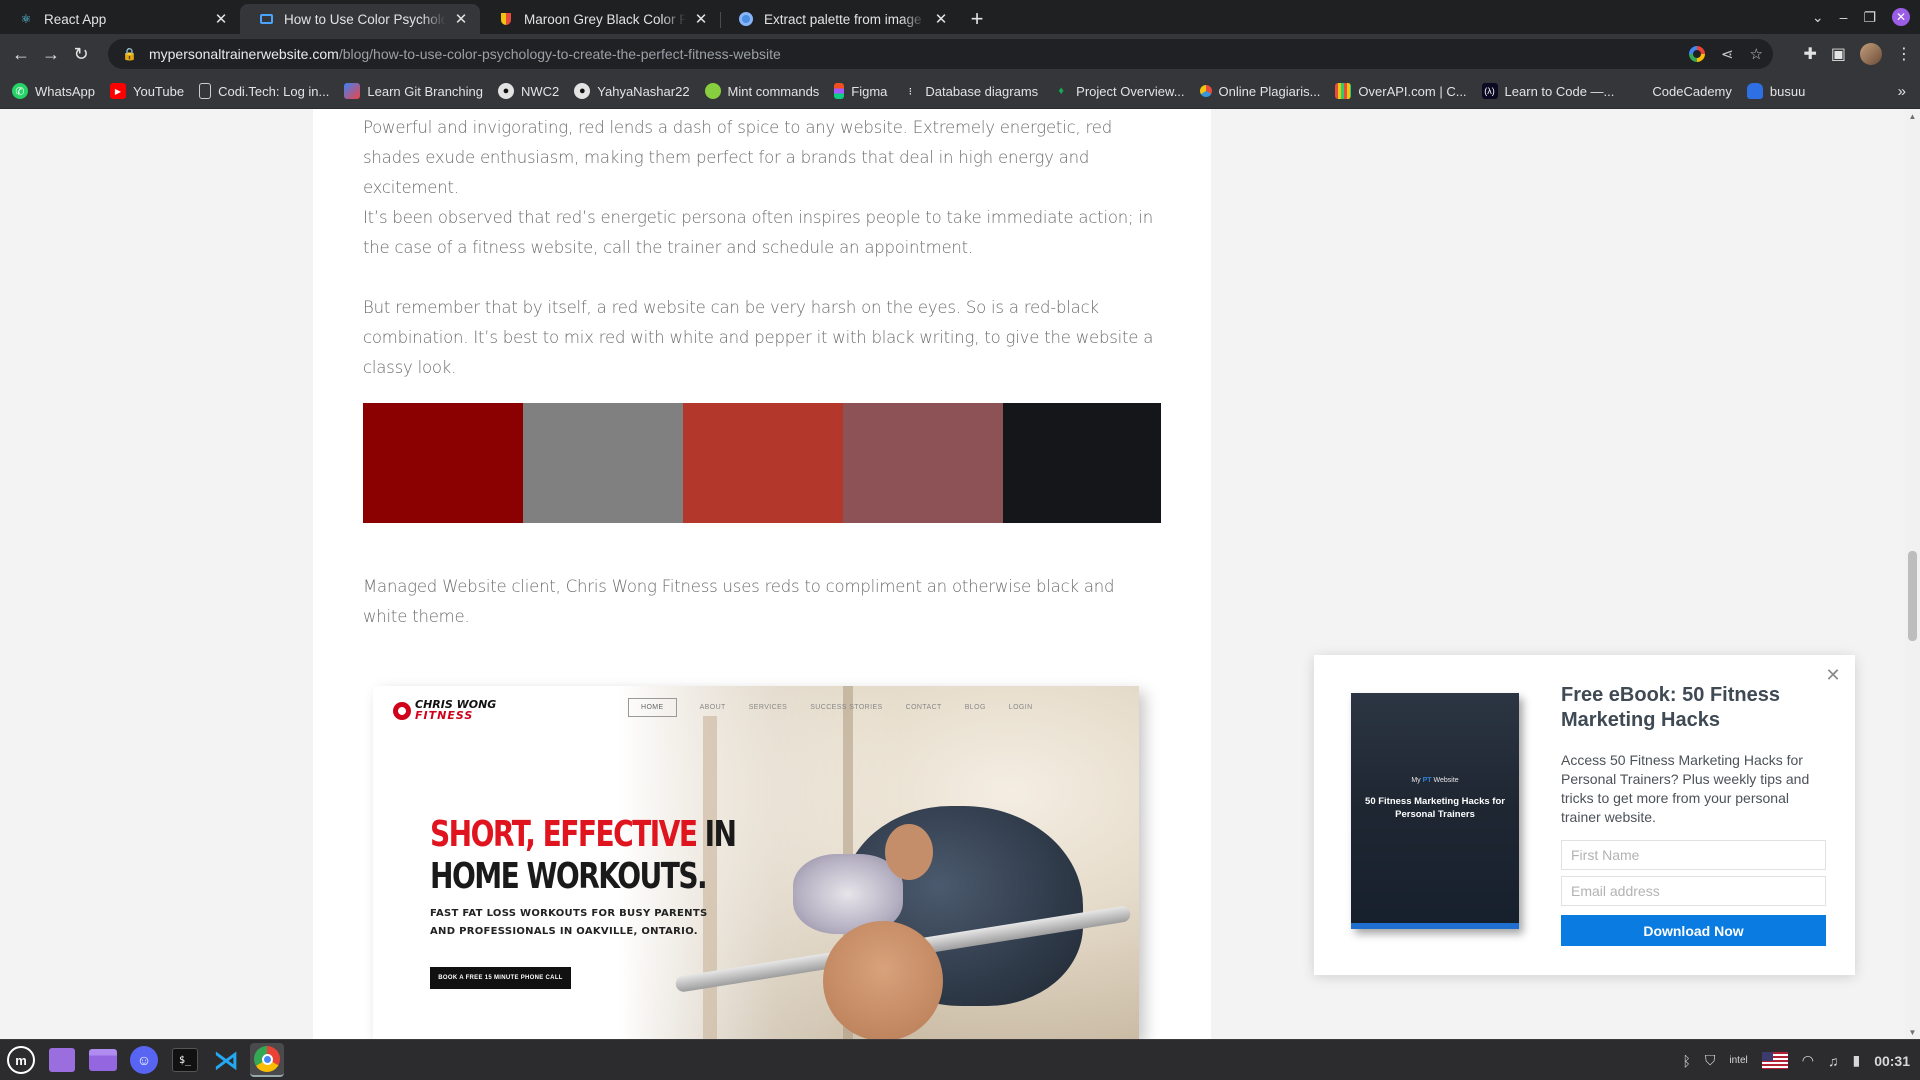 The width and height of the screenshot is (1920, 1080). What do you see at coordinates (53, 91) in the screenshot?
I see `bookmark-whatsapp: ✆ WhatsApp` at bounding box center [53, 91].